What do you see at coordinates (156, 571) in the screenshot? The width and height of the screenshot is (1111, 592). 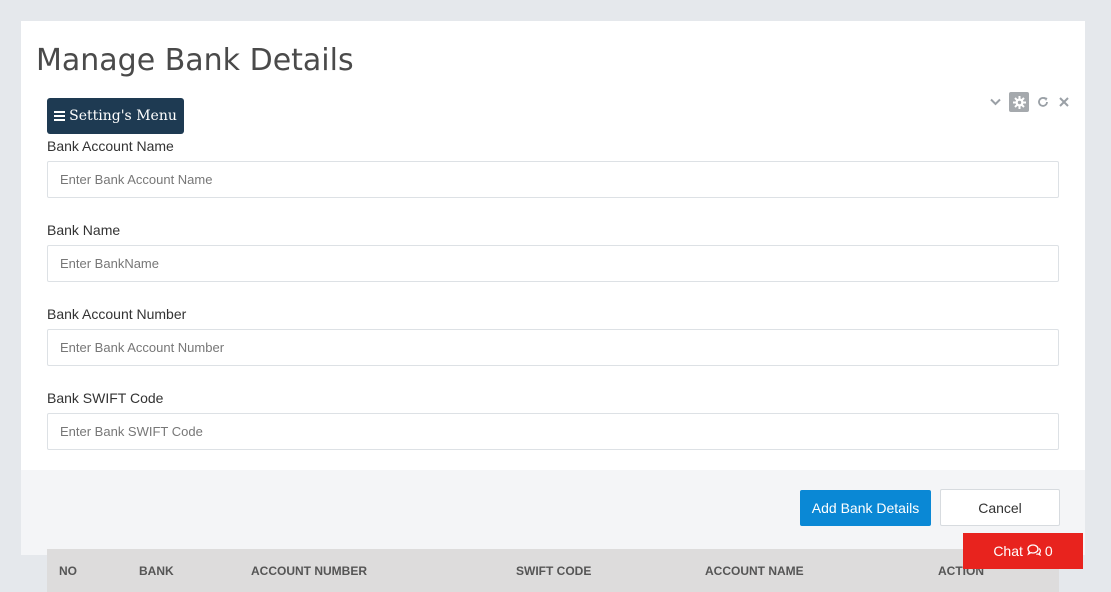 I see `column-header-bank: BANK` at bounding box center [156, 571].